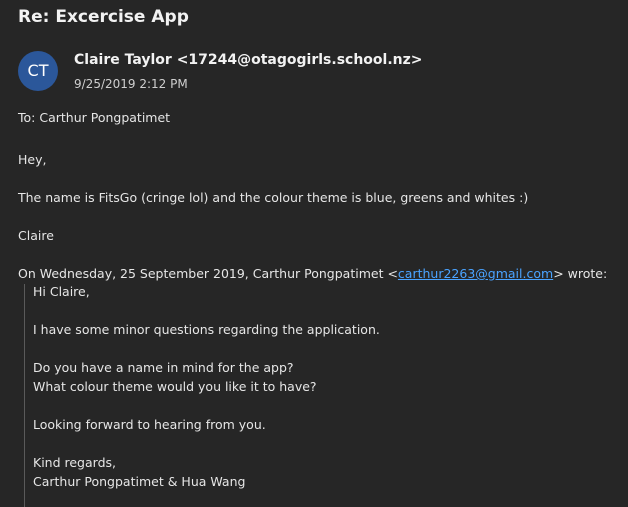  I want to click on recipient-name: Carthur Pongpatimet, so click(104, 117).